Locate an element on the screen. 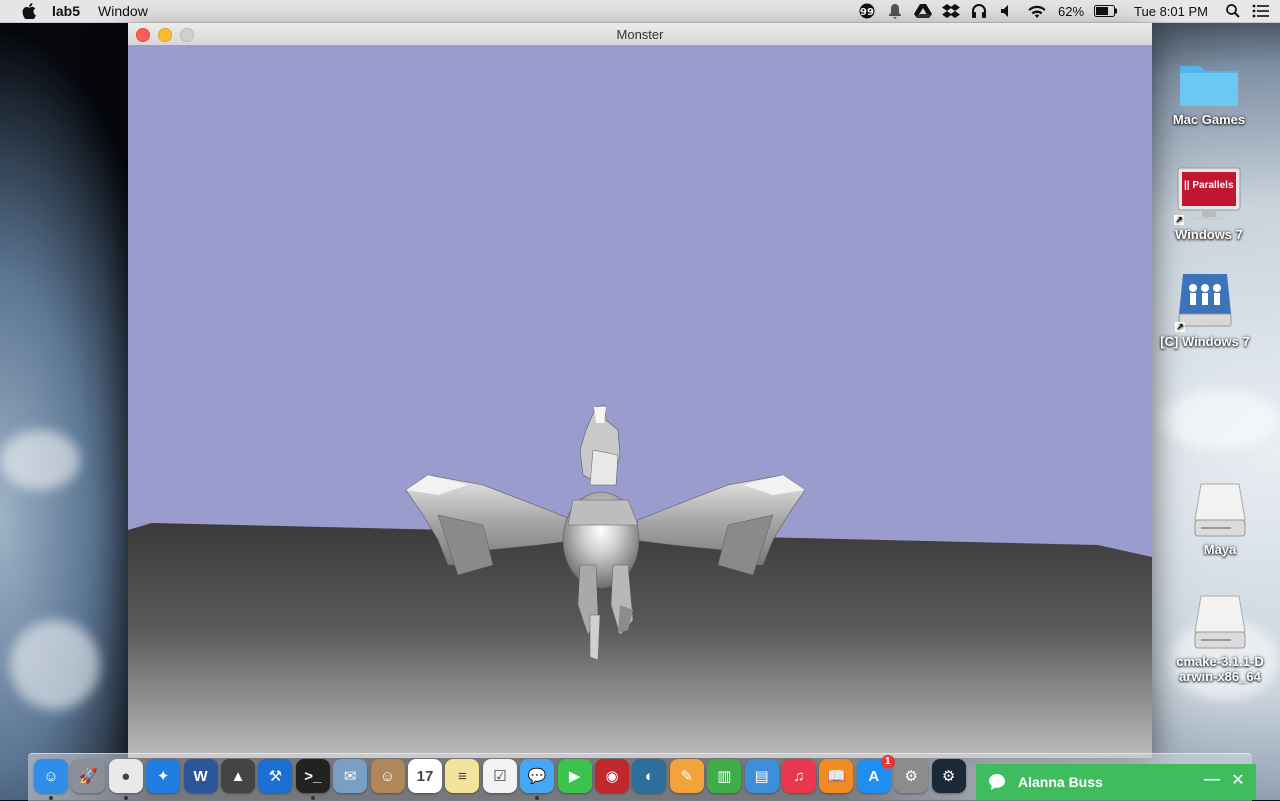  desktop-icon-c-windows-7: ↗ [C] Windows 7 is located at coordinates (1205, 310).